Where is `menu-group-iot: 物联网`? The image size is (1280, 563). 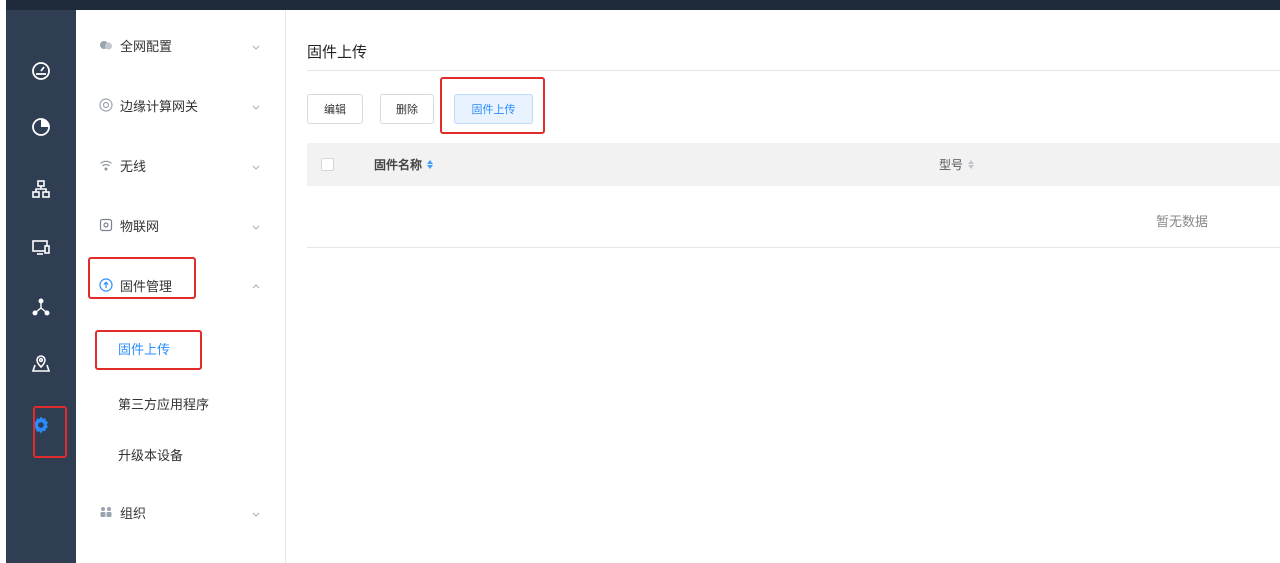
menu-group-iot: 物联网 is located at coordinates (181, 225).